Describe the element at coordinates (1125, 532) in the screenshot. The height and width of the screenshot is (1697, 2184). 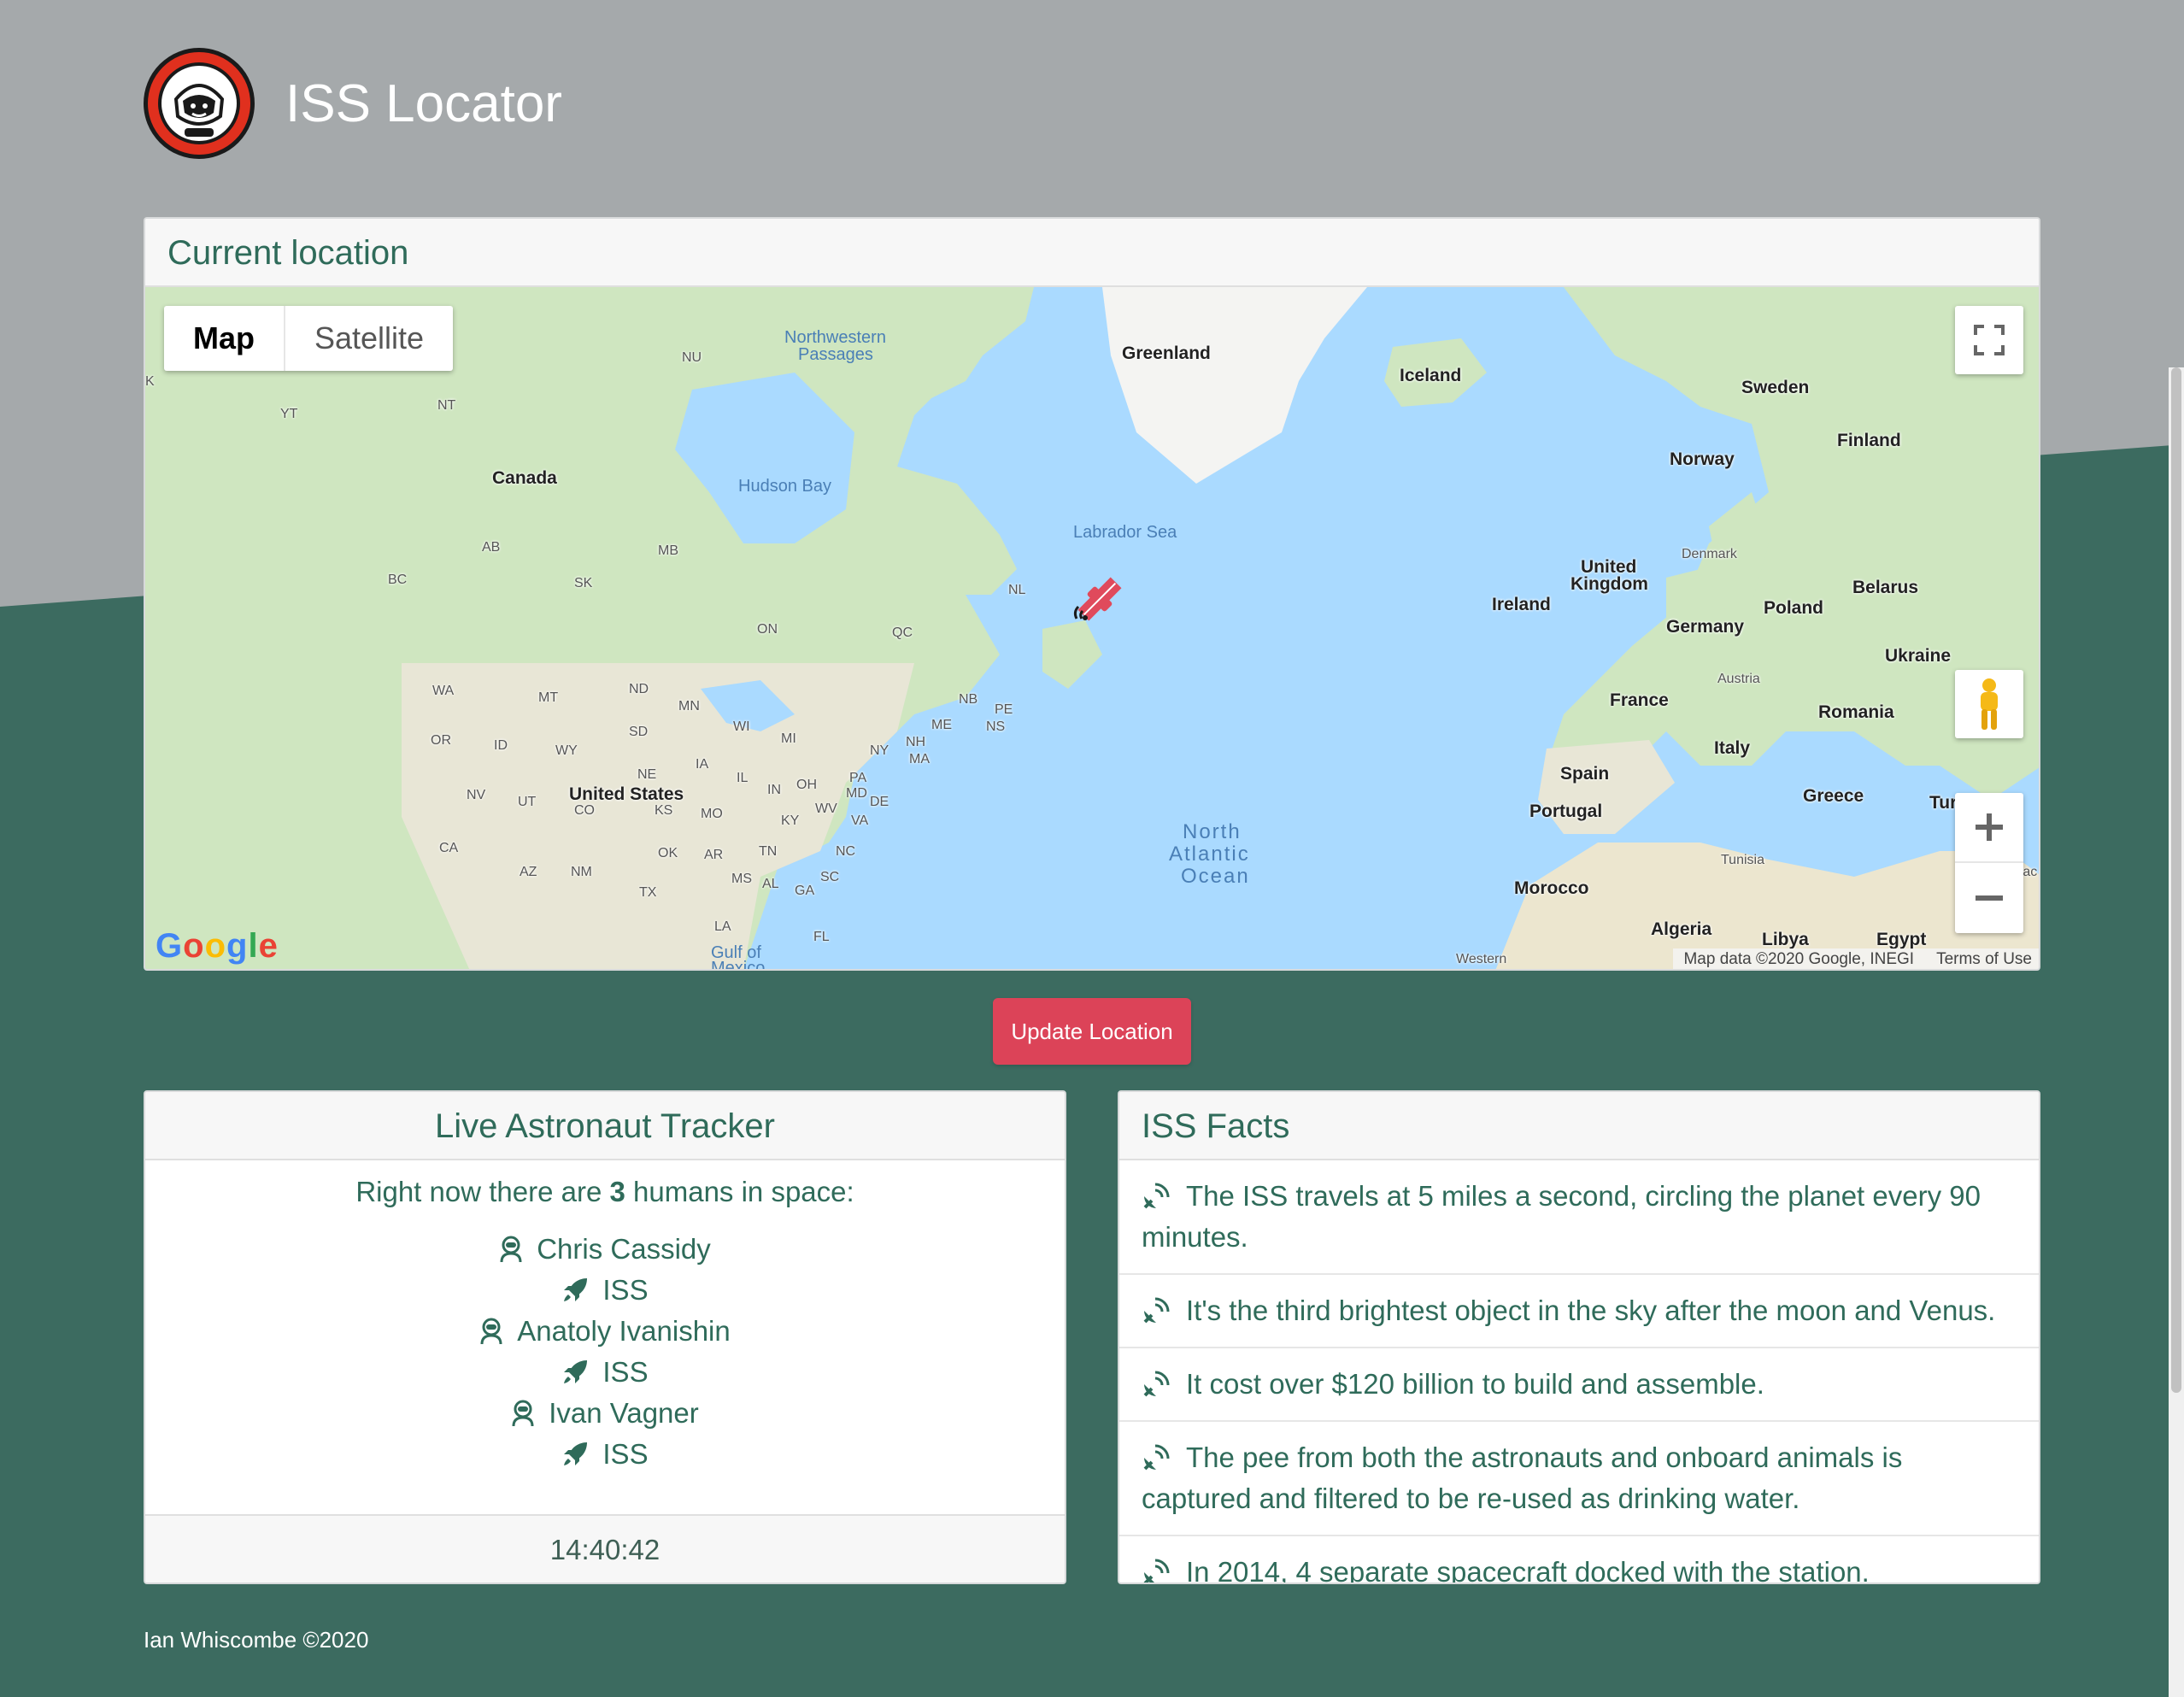
I see `map-label-labrador-sea: Labrador Sea` at that location.